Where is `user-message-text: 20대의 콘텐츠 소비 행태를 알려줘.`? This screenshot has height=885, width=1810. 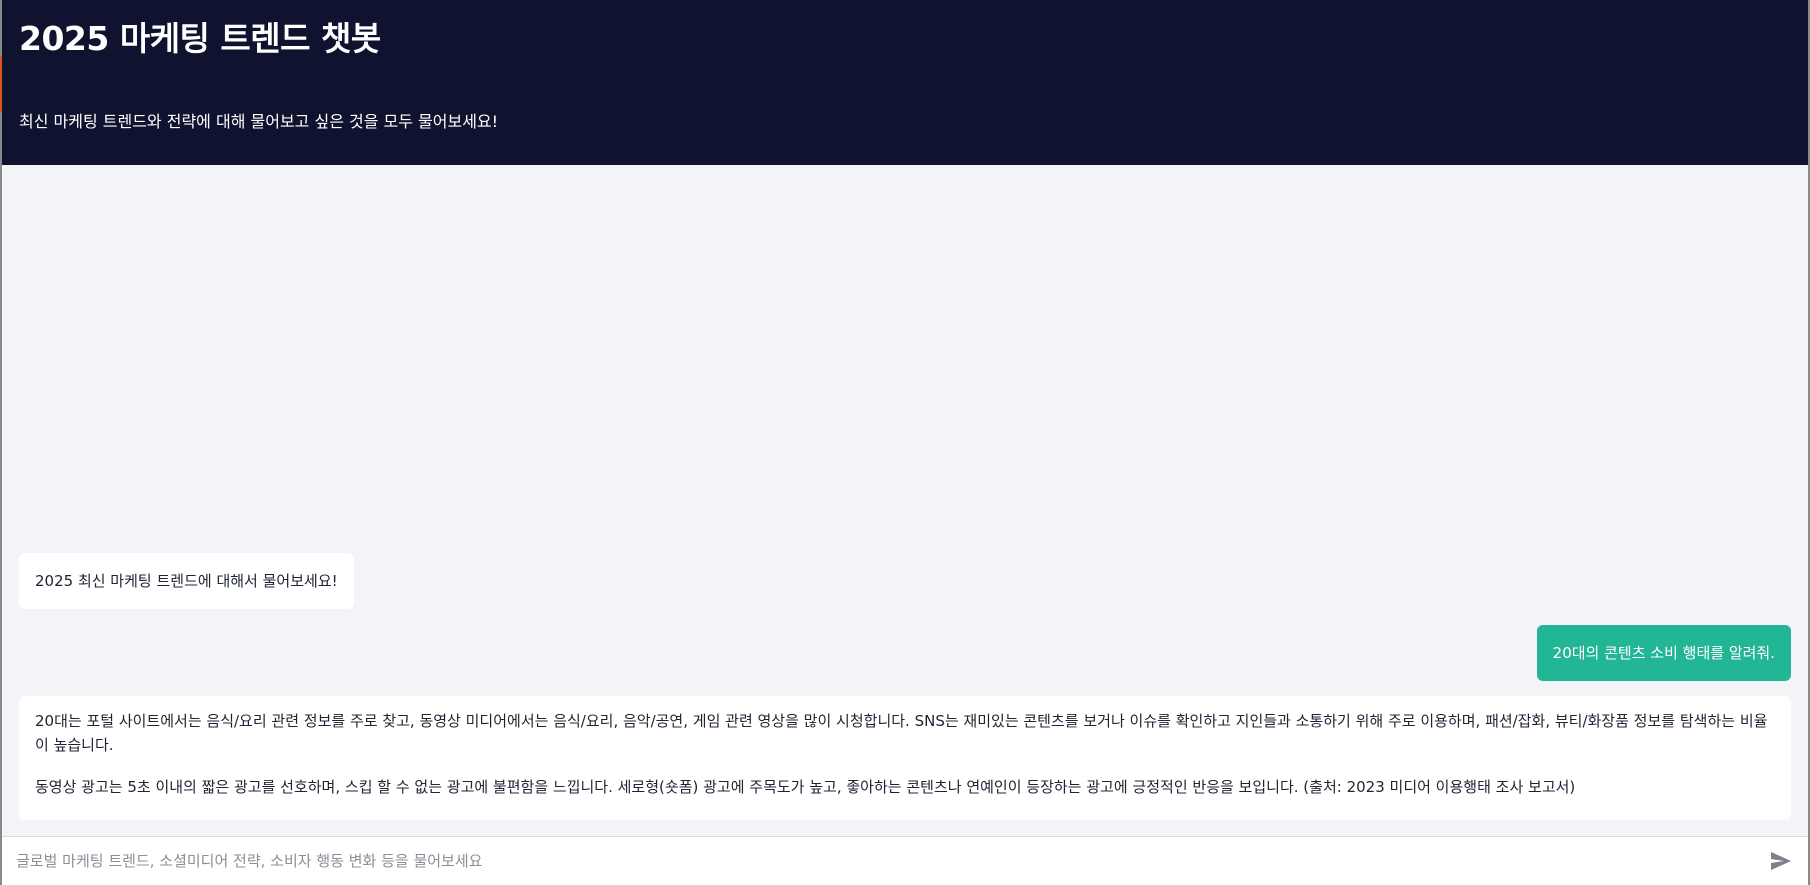 user-message-text: 20대의 콘텐츠 소비 행태를 알려줘. is located at coordinates (1663, 653).